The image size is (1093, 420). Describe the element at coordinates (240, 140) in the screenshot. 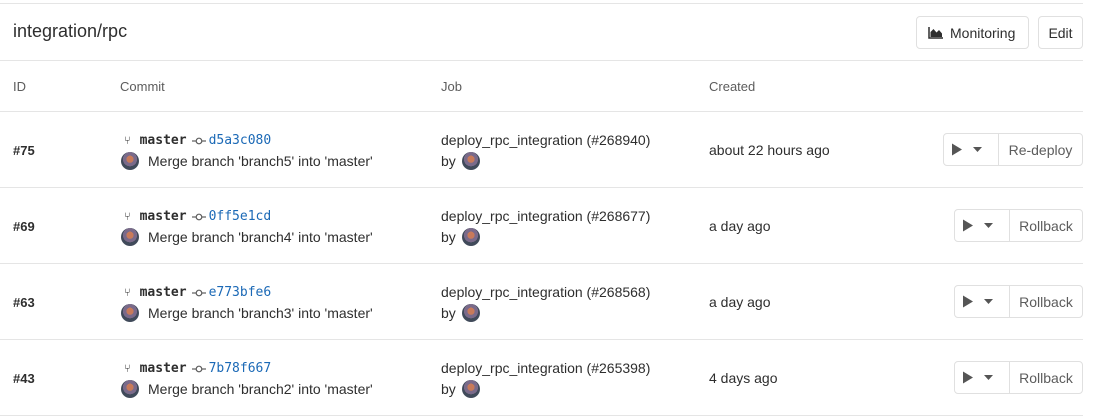

I see `commit-sha-link: d5a3c080` at that location.